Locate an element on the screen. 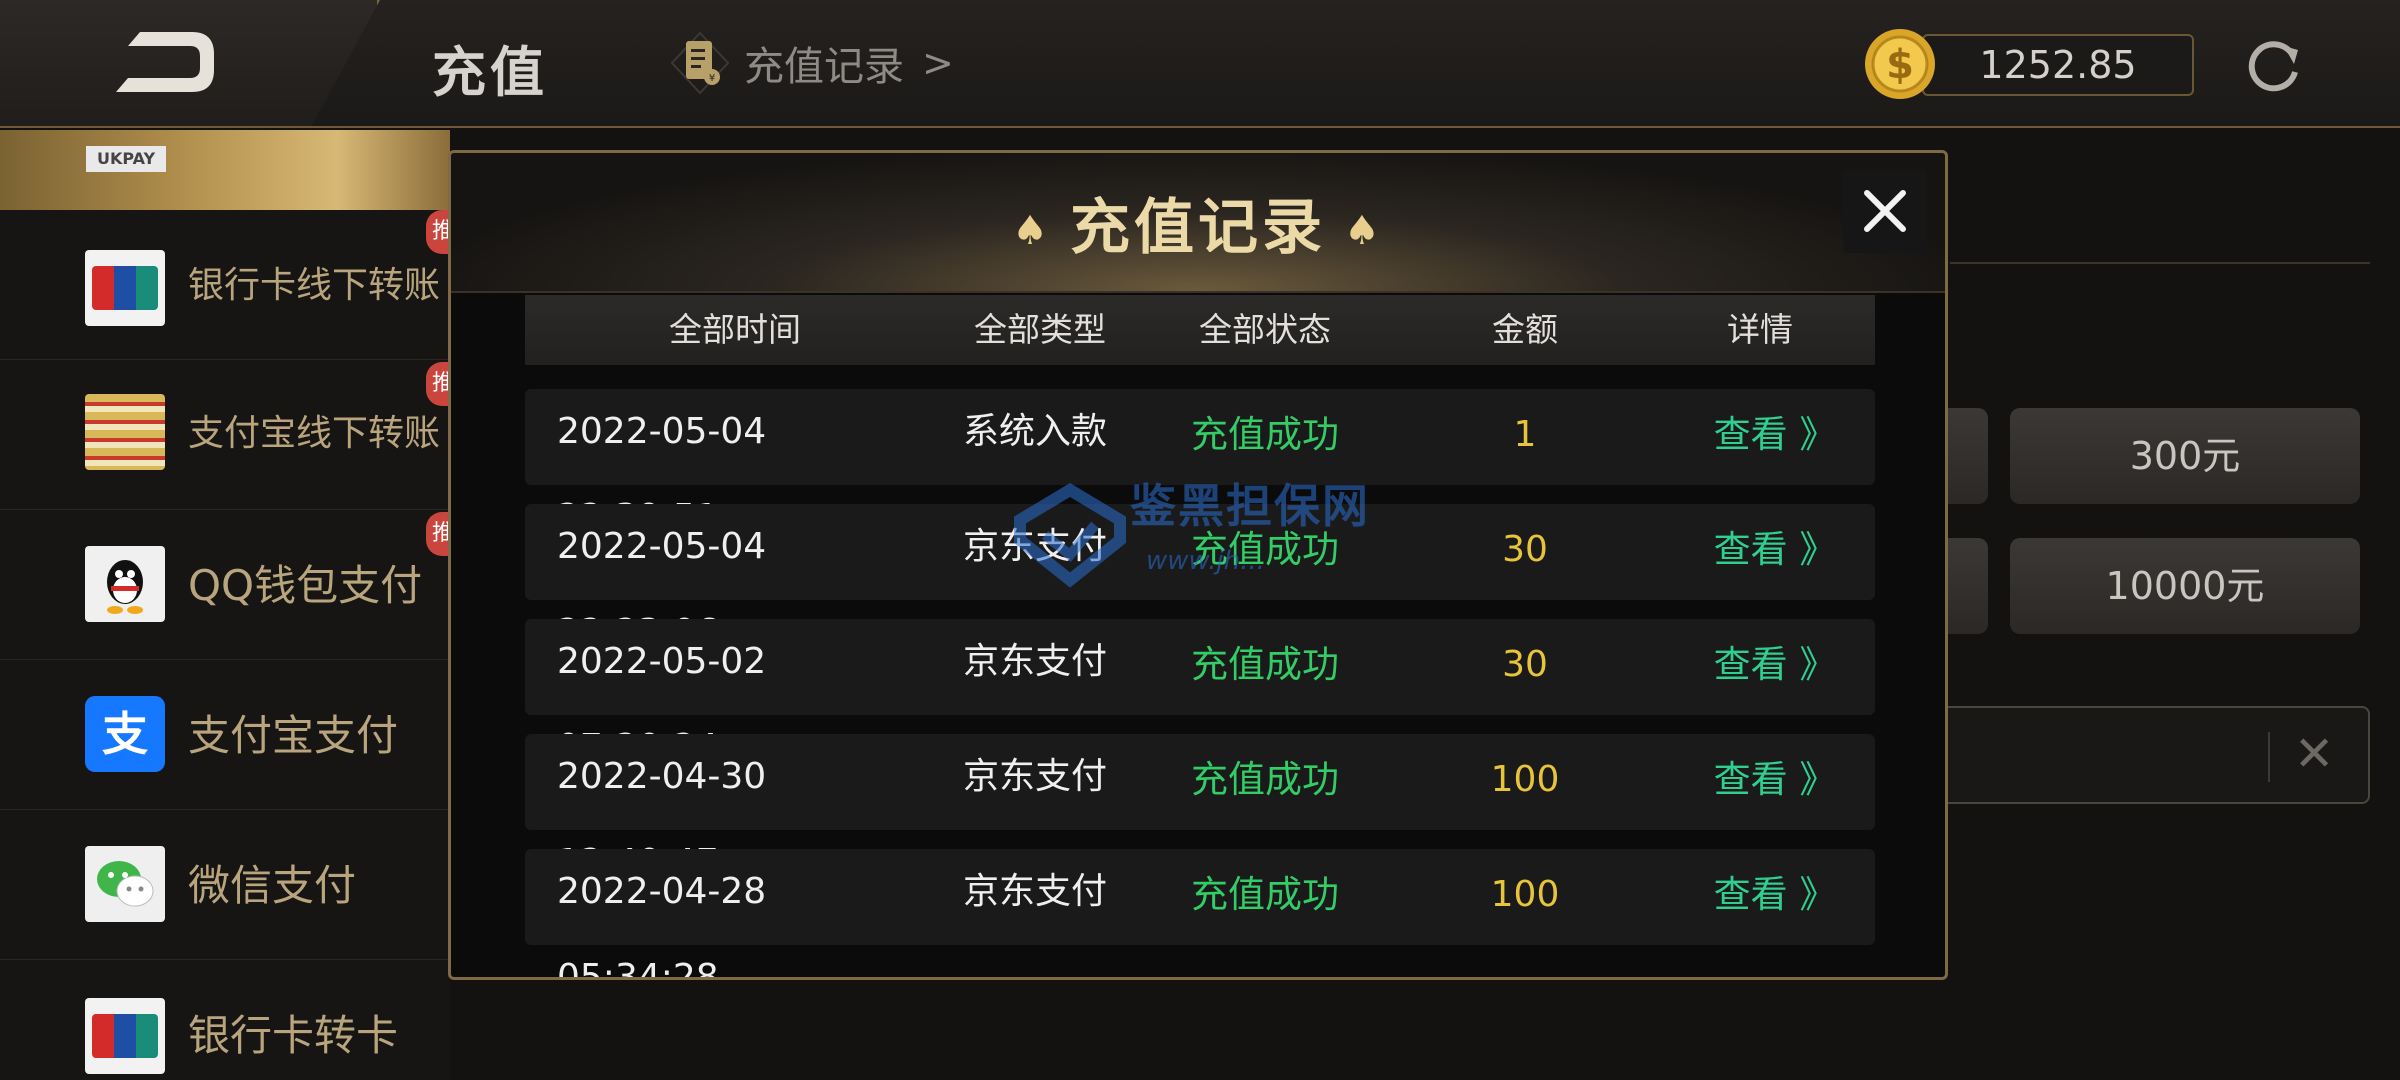 Image resolution: width=2400 pixels, height=1080 pixels. filter-time: 全部时间 is located at coordinates (735, 330).